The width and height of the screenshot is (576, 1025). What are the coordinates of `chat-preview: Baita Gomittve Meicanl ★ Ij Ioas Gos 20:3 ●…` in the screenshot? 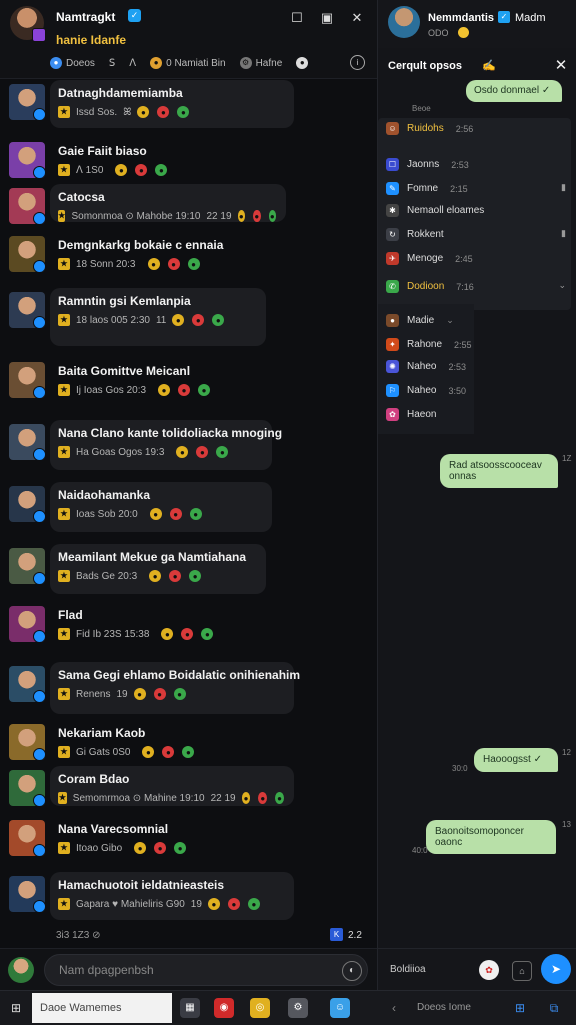 It's located at (150, 378).